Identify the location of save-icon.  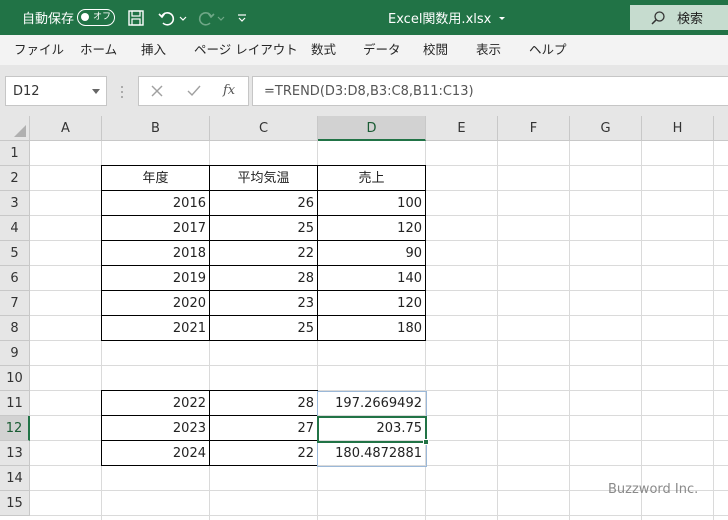
(136, 18).